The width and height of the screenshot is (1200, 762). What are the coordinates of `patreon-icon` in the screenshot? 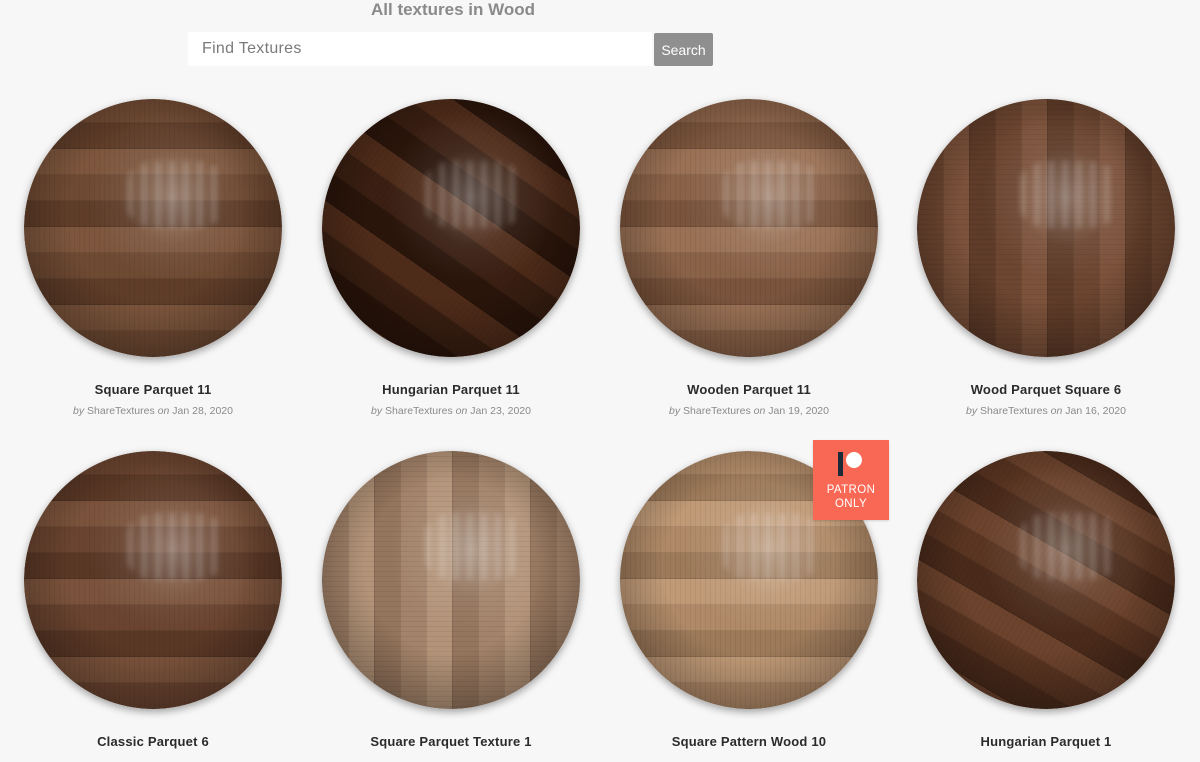 It's located at (851, 464).